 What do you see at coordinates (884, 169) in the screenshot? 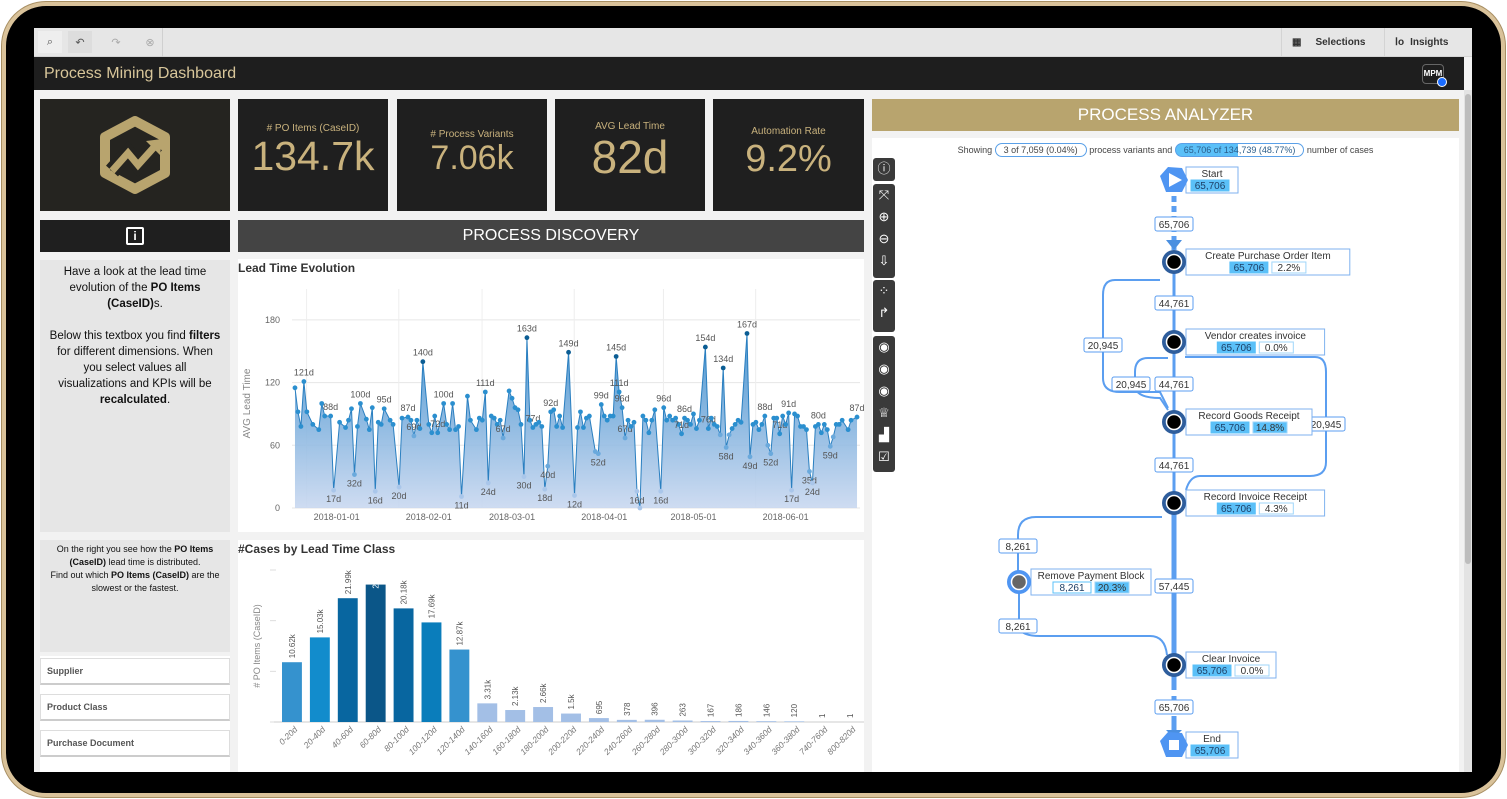
I see `info-tool-button: ⓘ` at bounding box center [884, 169].